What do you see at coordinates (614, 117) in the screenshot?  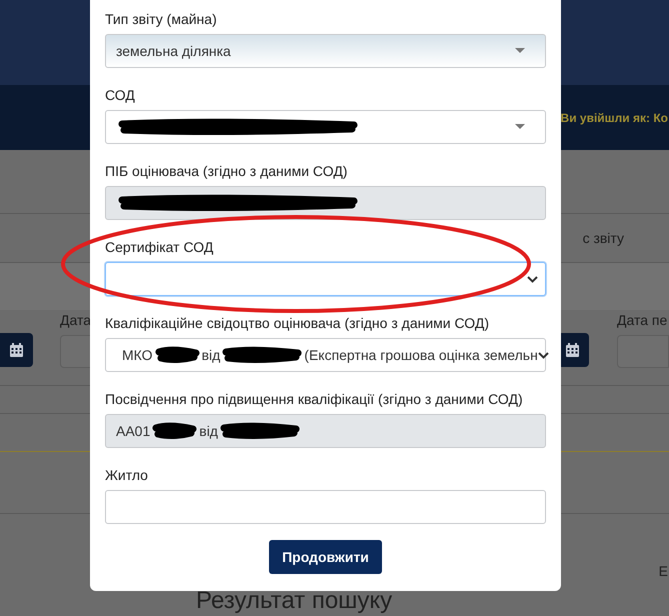 I see `user-greeting: Ви увійшли як: Ко` at bounding box center [614, 117].